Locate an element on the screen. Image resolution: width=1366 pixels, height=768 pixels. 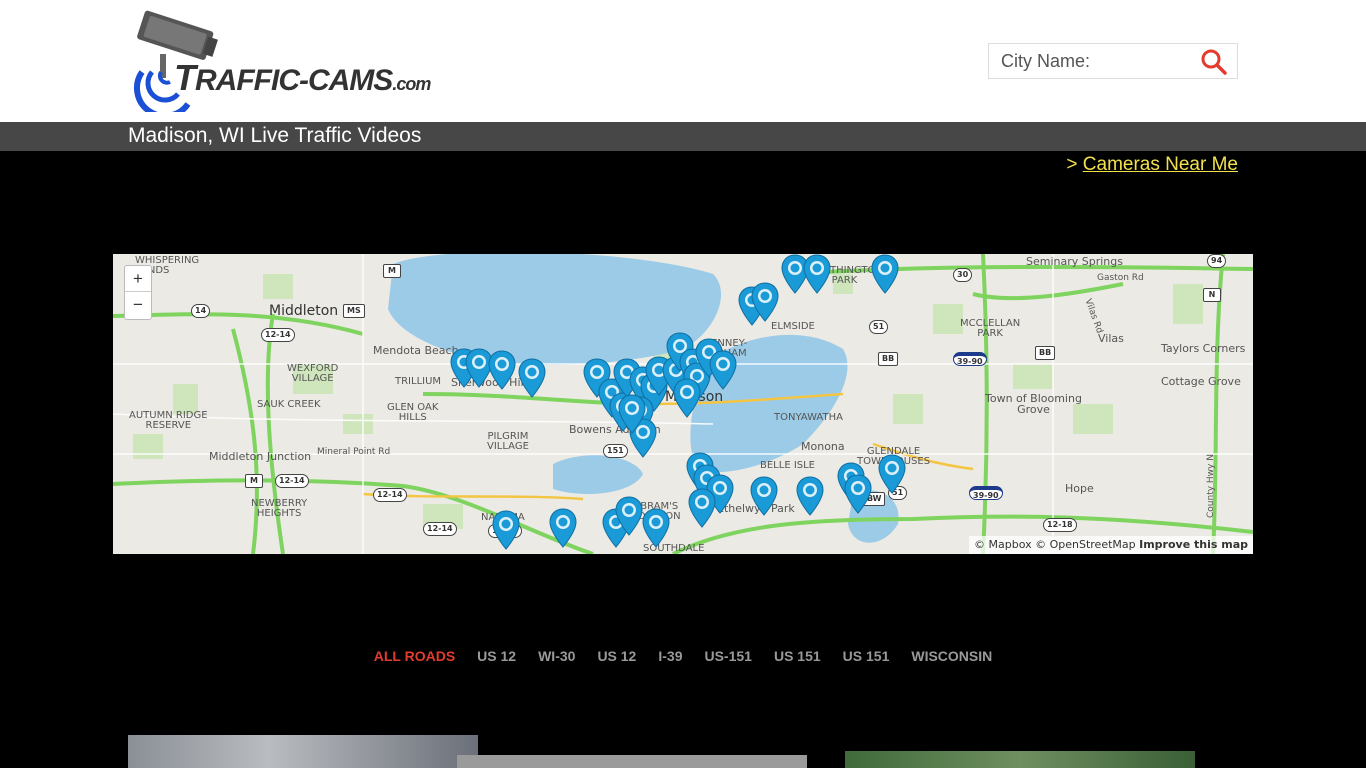
logo-wordmark: TRAFFIC-CAMS.com is located at coordinates (302, 77).